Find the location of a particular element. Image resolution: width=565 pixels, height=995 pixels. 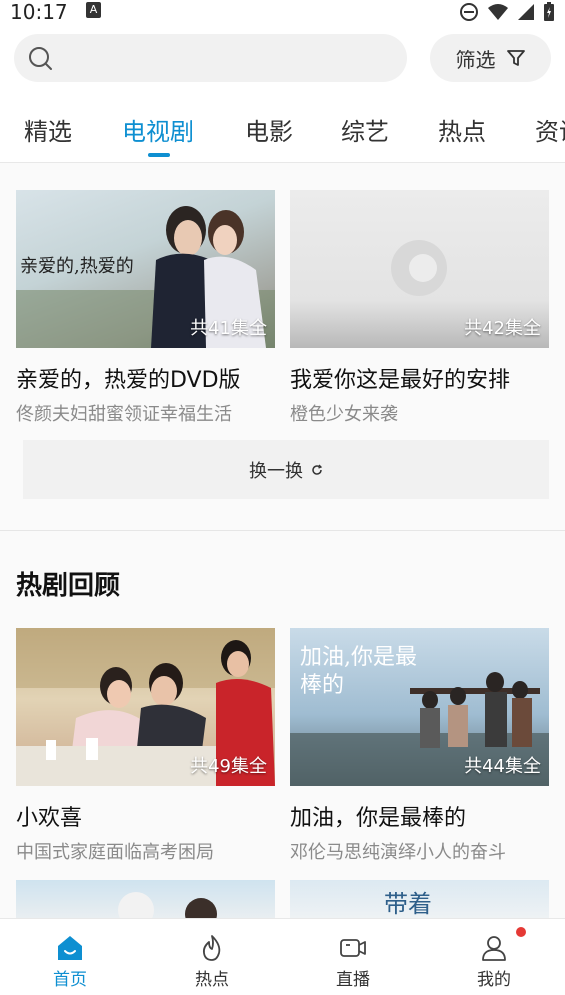

category-tabs: 精选 电视剧 电影 综艺 热点 资讯 is located at coordinates (282, 134).